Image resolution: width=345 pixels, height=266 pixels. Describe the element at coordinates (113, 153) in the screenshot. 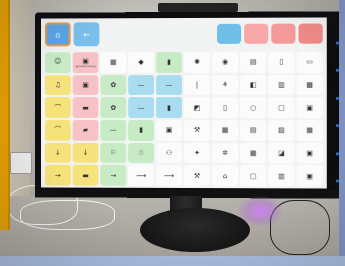

I see `symbol-cell: ⚐` at that location.